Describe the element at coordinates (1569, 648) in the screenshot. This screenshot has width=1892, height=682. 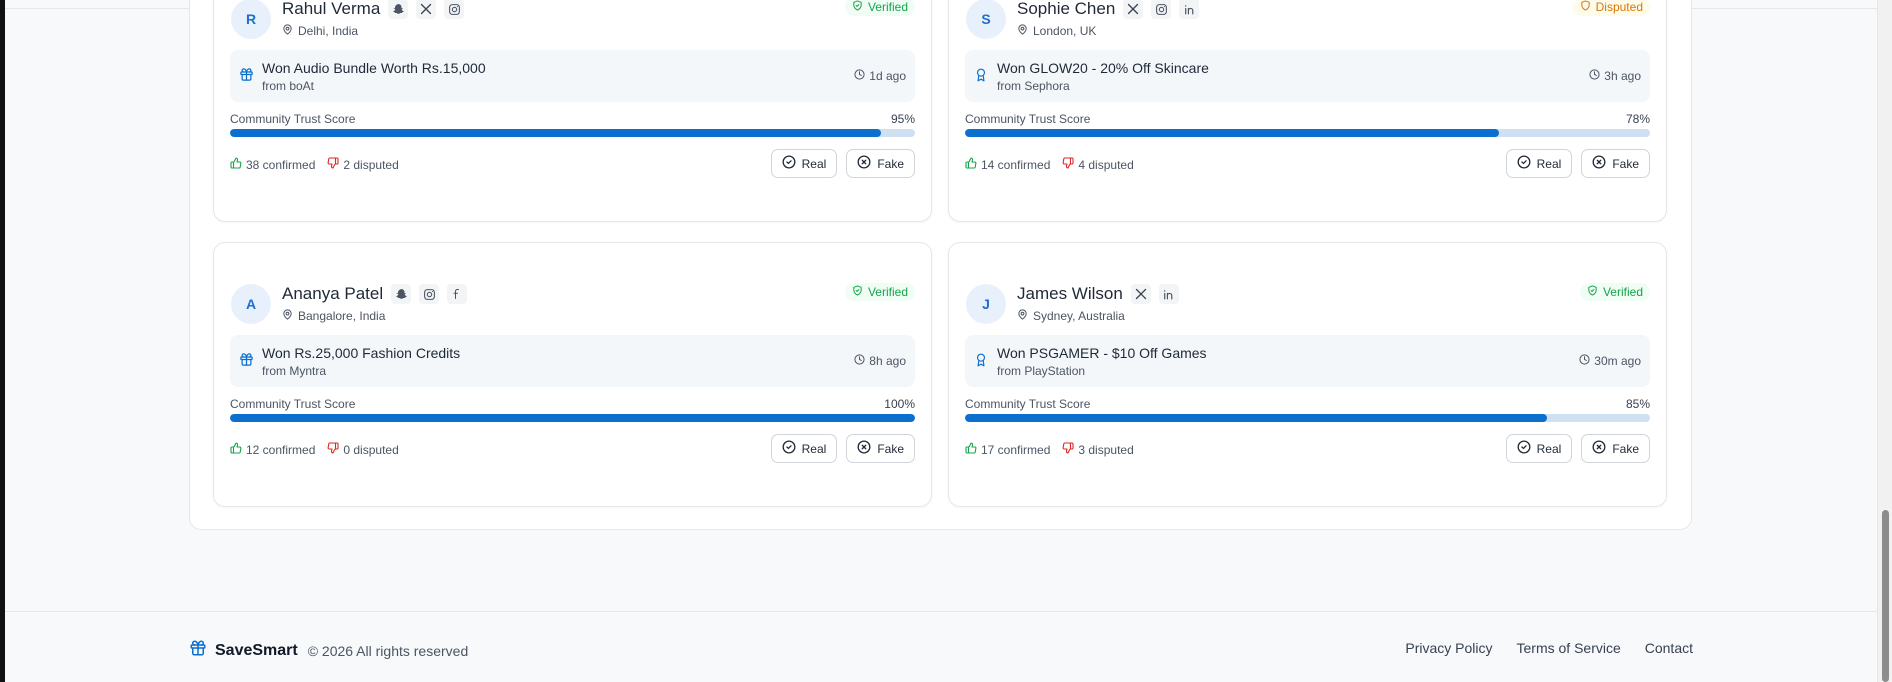
I see `terms-of-service-link: Terms of Service` at that location.